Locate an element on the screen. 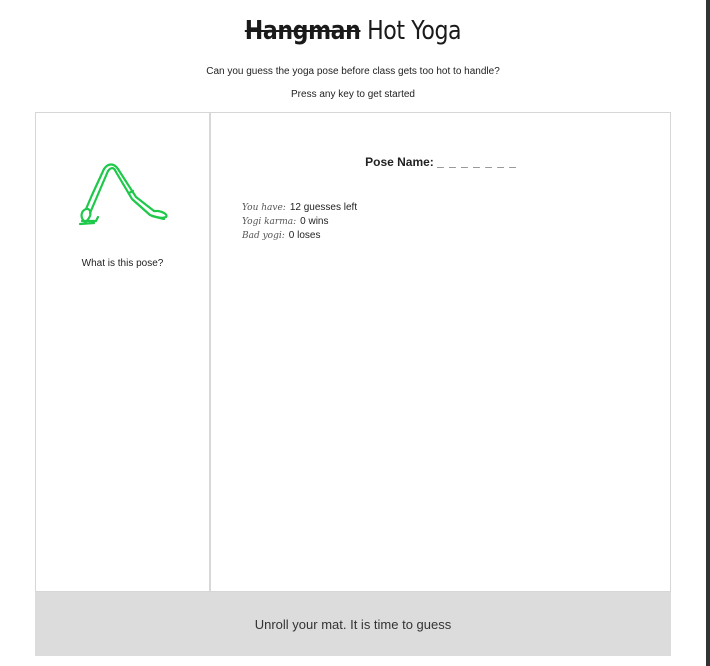 This screenshot has width=710, height=666. guesses-label: You have: is located at coordinates (264, 208).